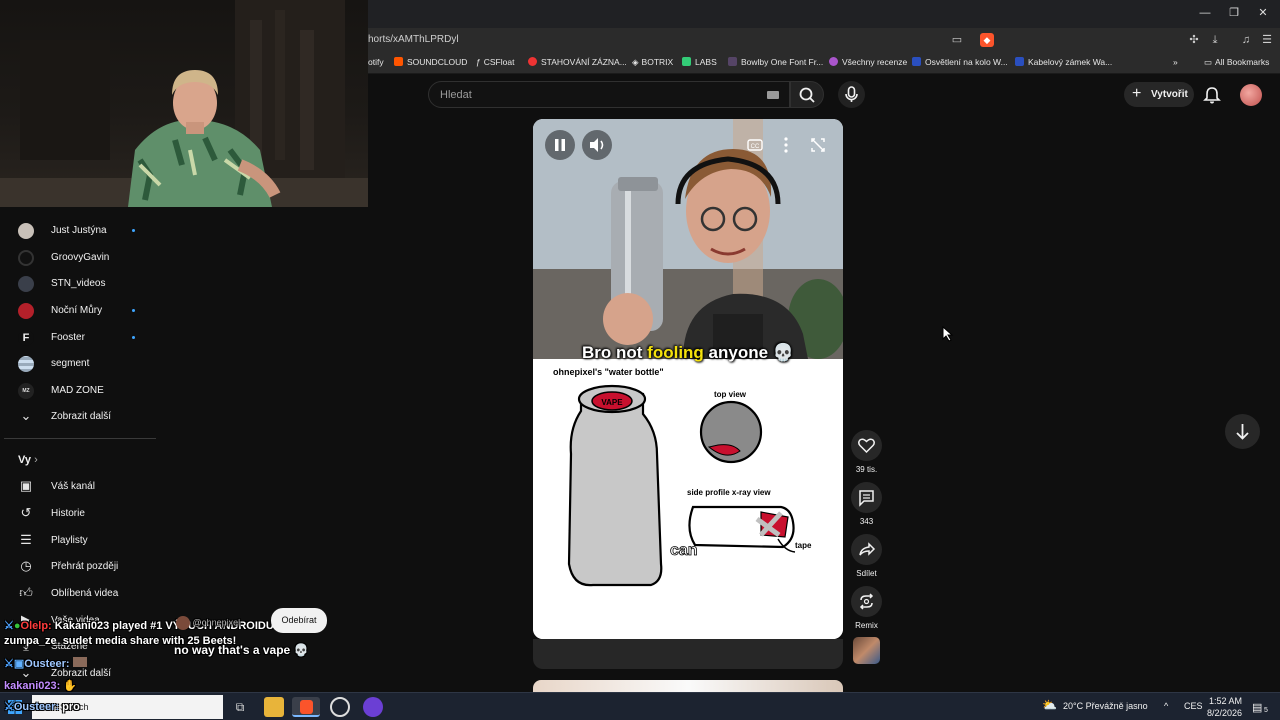 Image resolution: width=1280 pixels, height=720 pixels. I want to click on history-icon: ↺, so click(26, 512).